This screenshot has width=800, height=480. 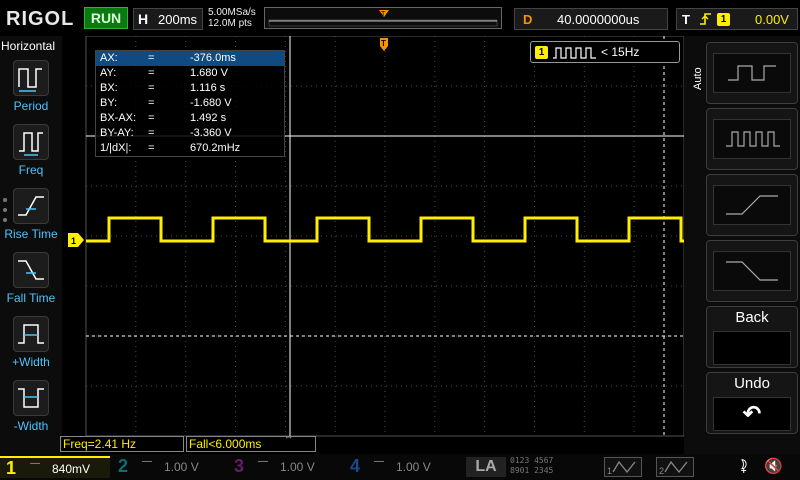 I want to click on undo-softkey: Undo ↶, so click(x=752, y=403).